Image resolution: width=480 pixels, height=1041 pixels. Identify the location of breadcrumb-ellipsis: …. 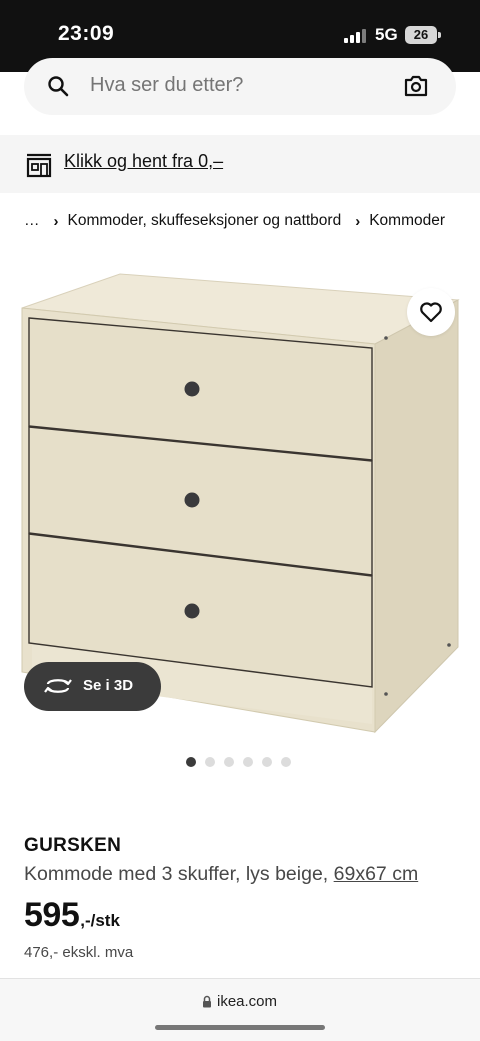
(32, 221).